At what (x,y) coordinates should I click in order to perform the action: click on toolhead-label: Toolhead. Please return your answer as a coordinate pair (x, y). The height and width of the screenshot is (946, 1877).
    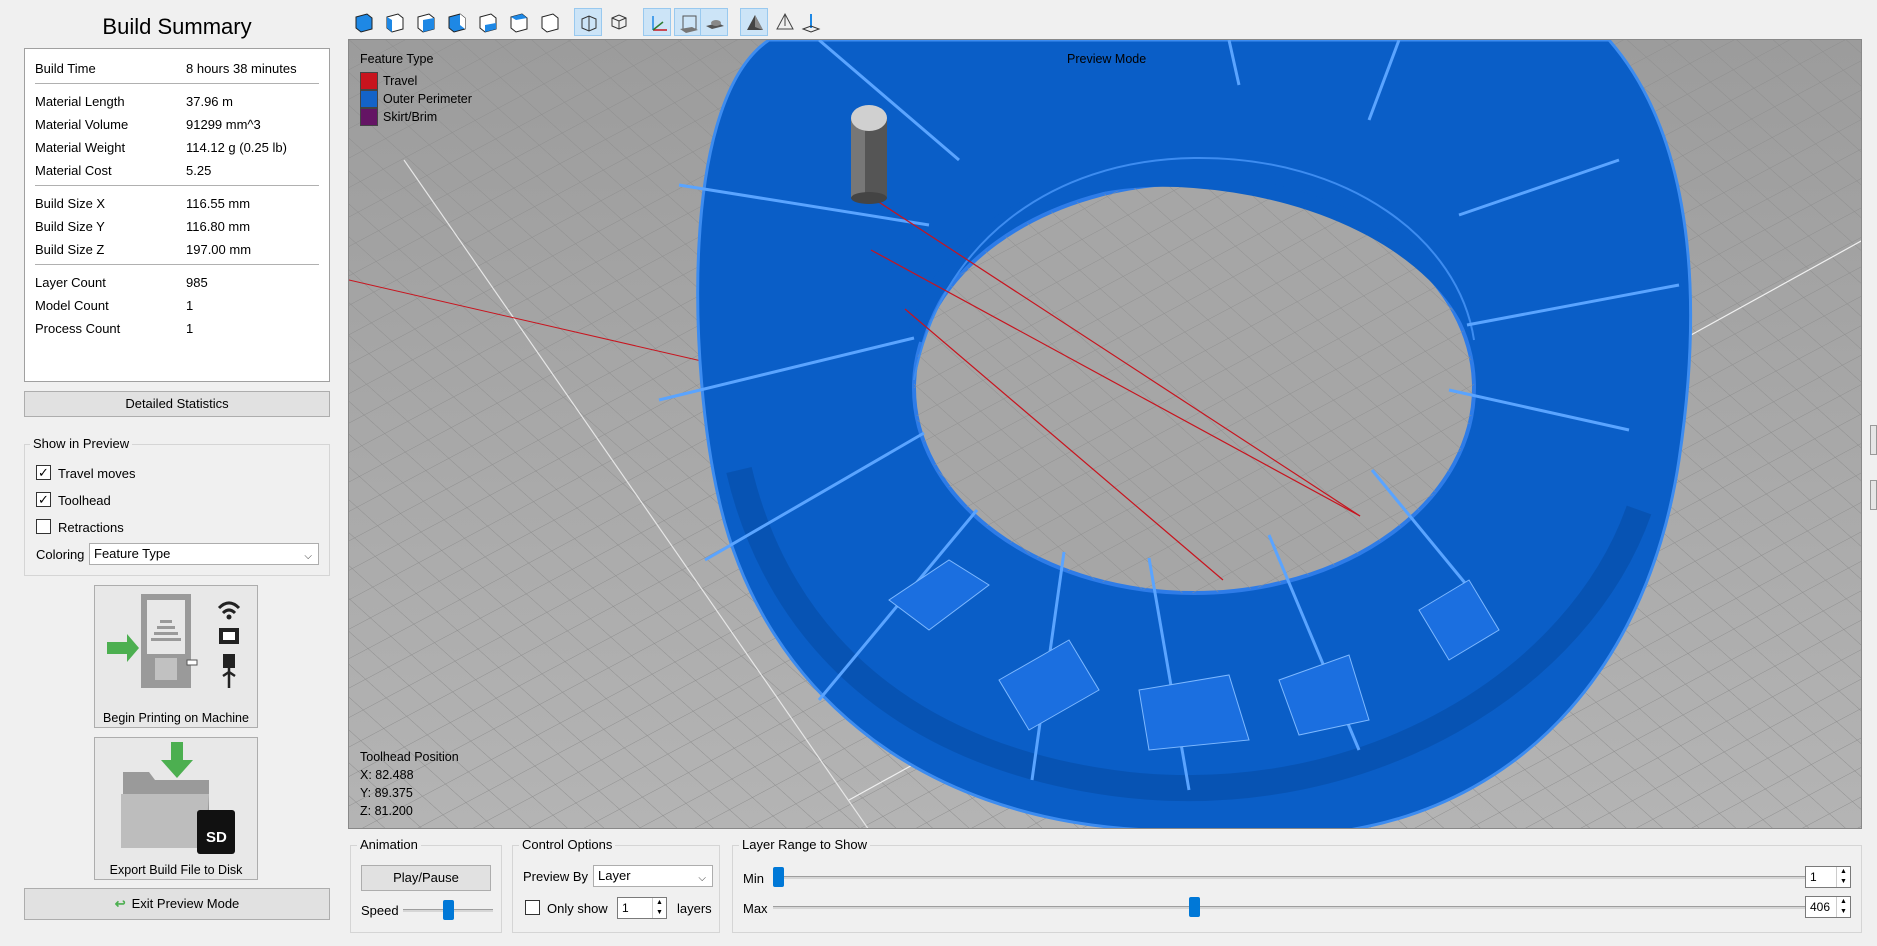
    Looking at the image, I should click on (84, 500).